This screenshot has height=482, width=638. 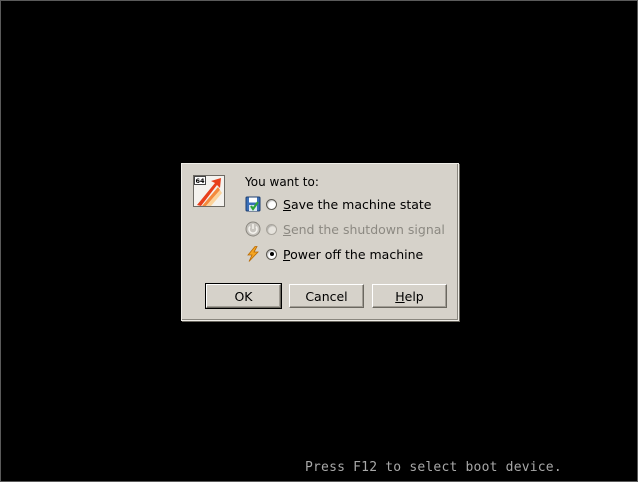 I want to click on option-shutdown-signal: Send the shutdown signal, so click(x=345, y=229).